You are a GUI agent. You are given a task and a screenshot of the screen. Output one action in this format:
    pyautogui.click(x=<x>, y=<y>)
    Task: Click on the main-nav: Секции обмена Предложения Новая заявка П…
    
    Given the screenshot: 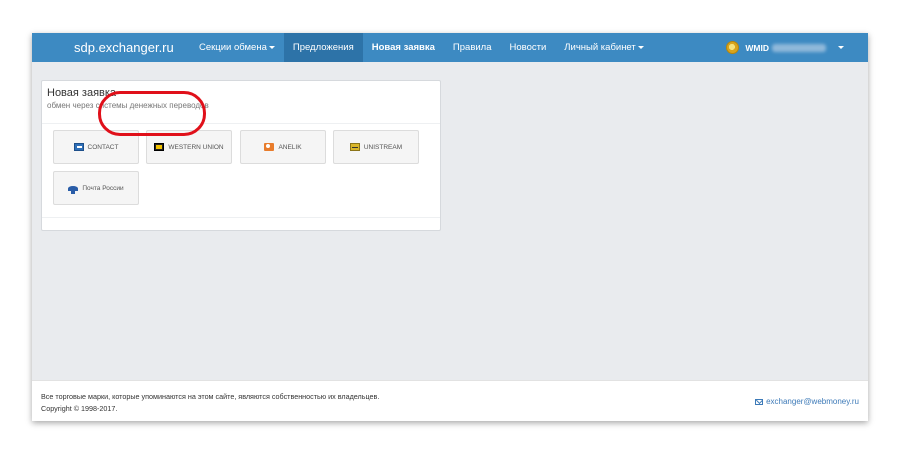 What is the action you would take?
    pyautogui.click(x=421, y=47)
    